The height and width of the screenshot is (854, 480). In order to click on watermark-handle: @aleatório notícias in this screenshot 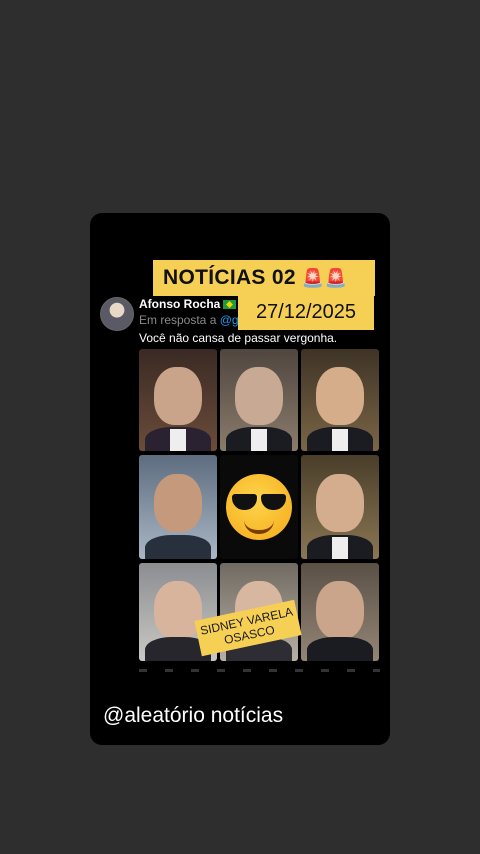, I will do `click(193, 715)`.